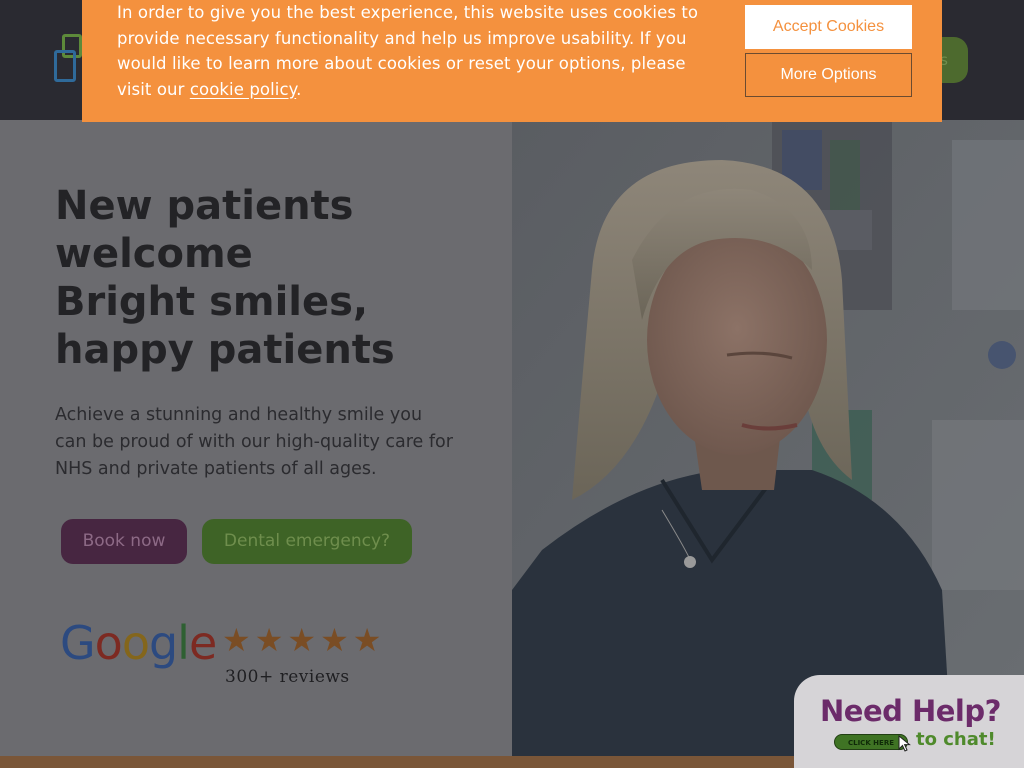 The width and height of the screenshot is (1024, 768). I want to click on chat-subtitle: to chat!, so click(956, 739).